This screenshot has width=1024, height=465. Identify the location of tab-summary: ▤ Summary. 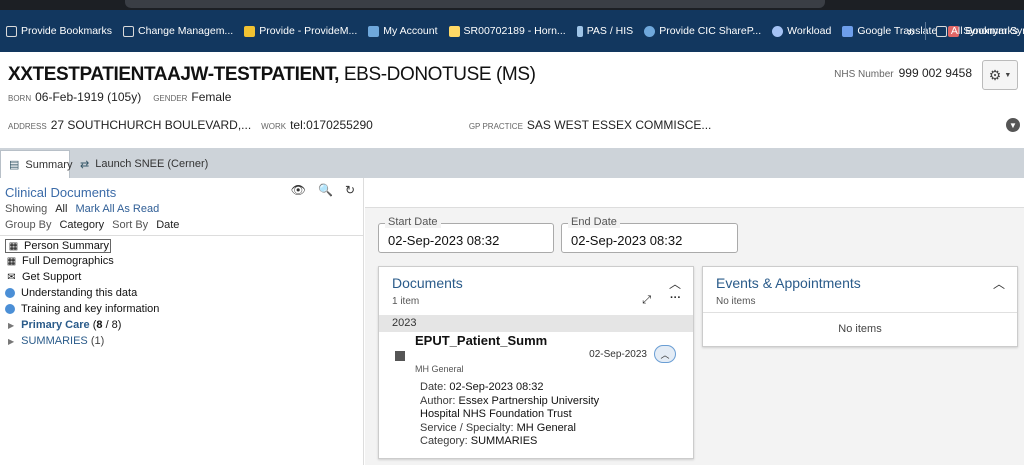
(36, 164).